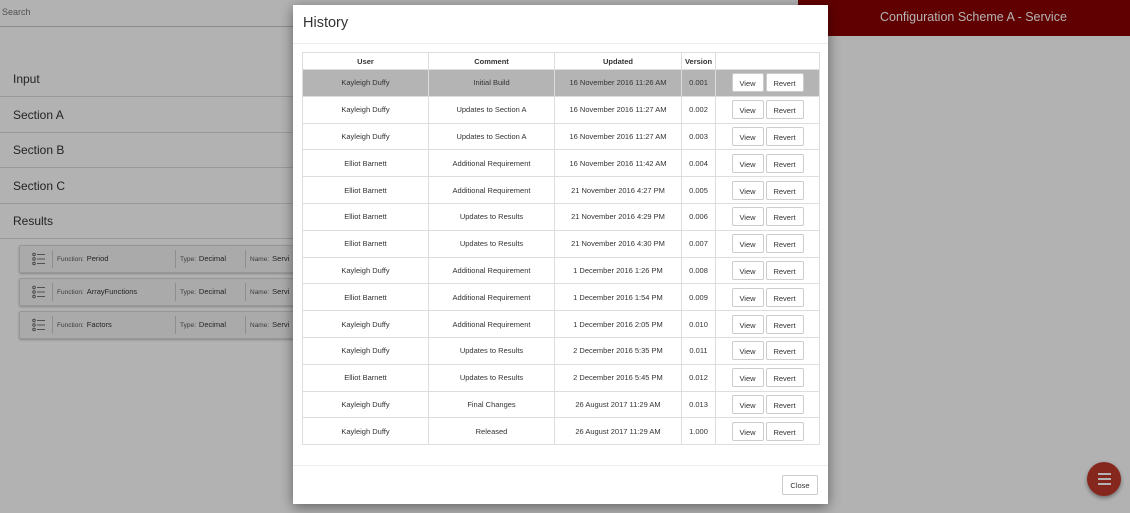  What do you see at coordinates (698, 109) in the screenshot?
I see `cell-version: 0.002` at bounding box center [698, 109].